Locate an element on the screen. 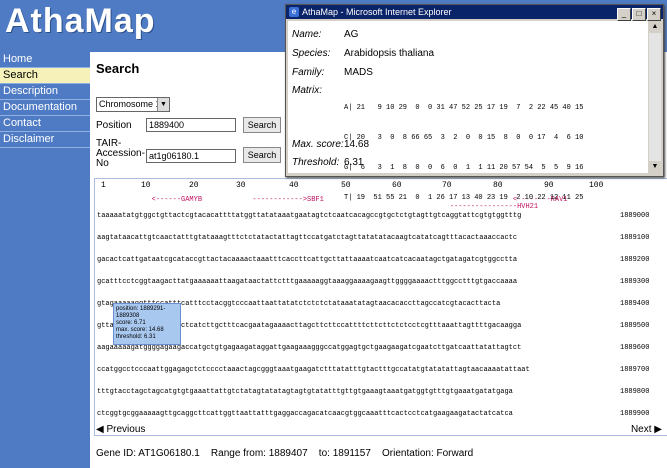 This screenshot has height=468, width=667. page-title: Search is located at coordinates (118, 68).